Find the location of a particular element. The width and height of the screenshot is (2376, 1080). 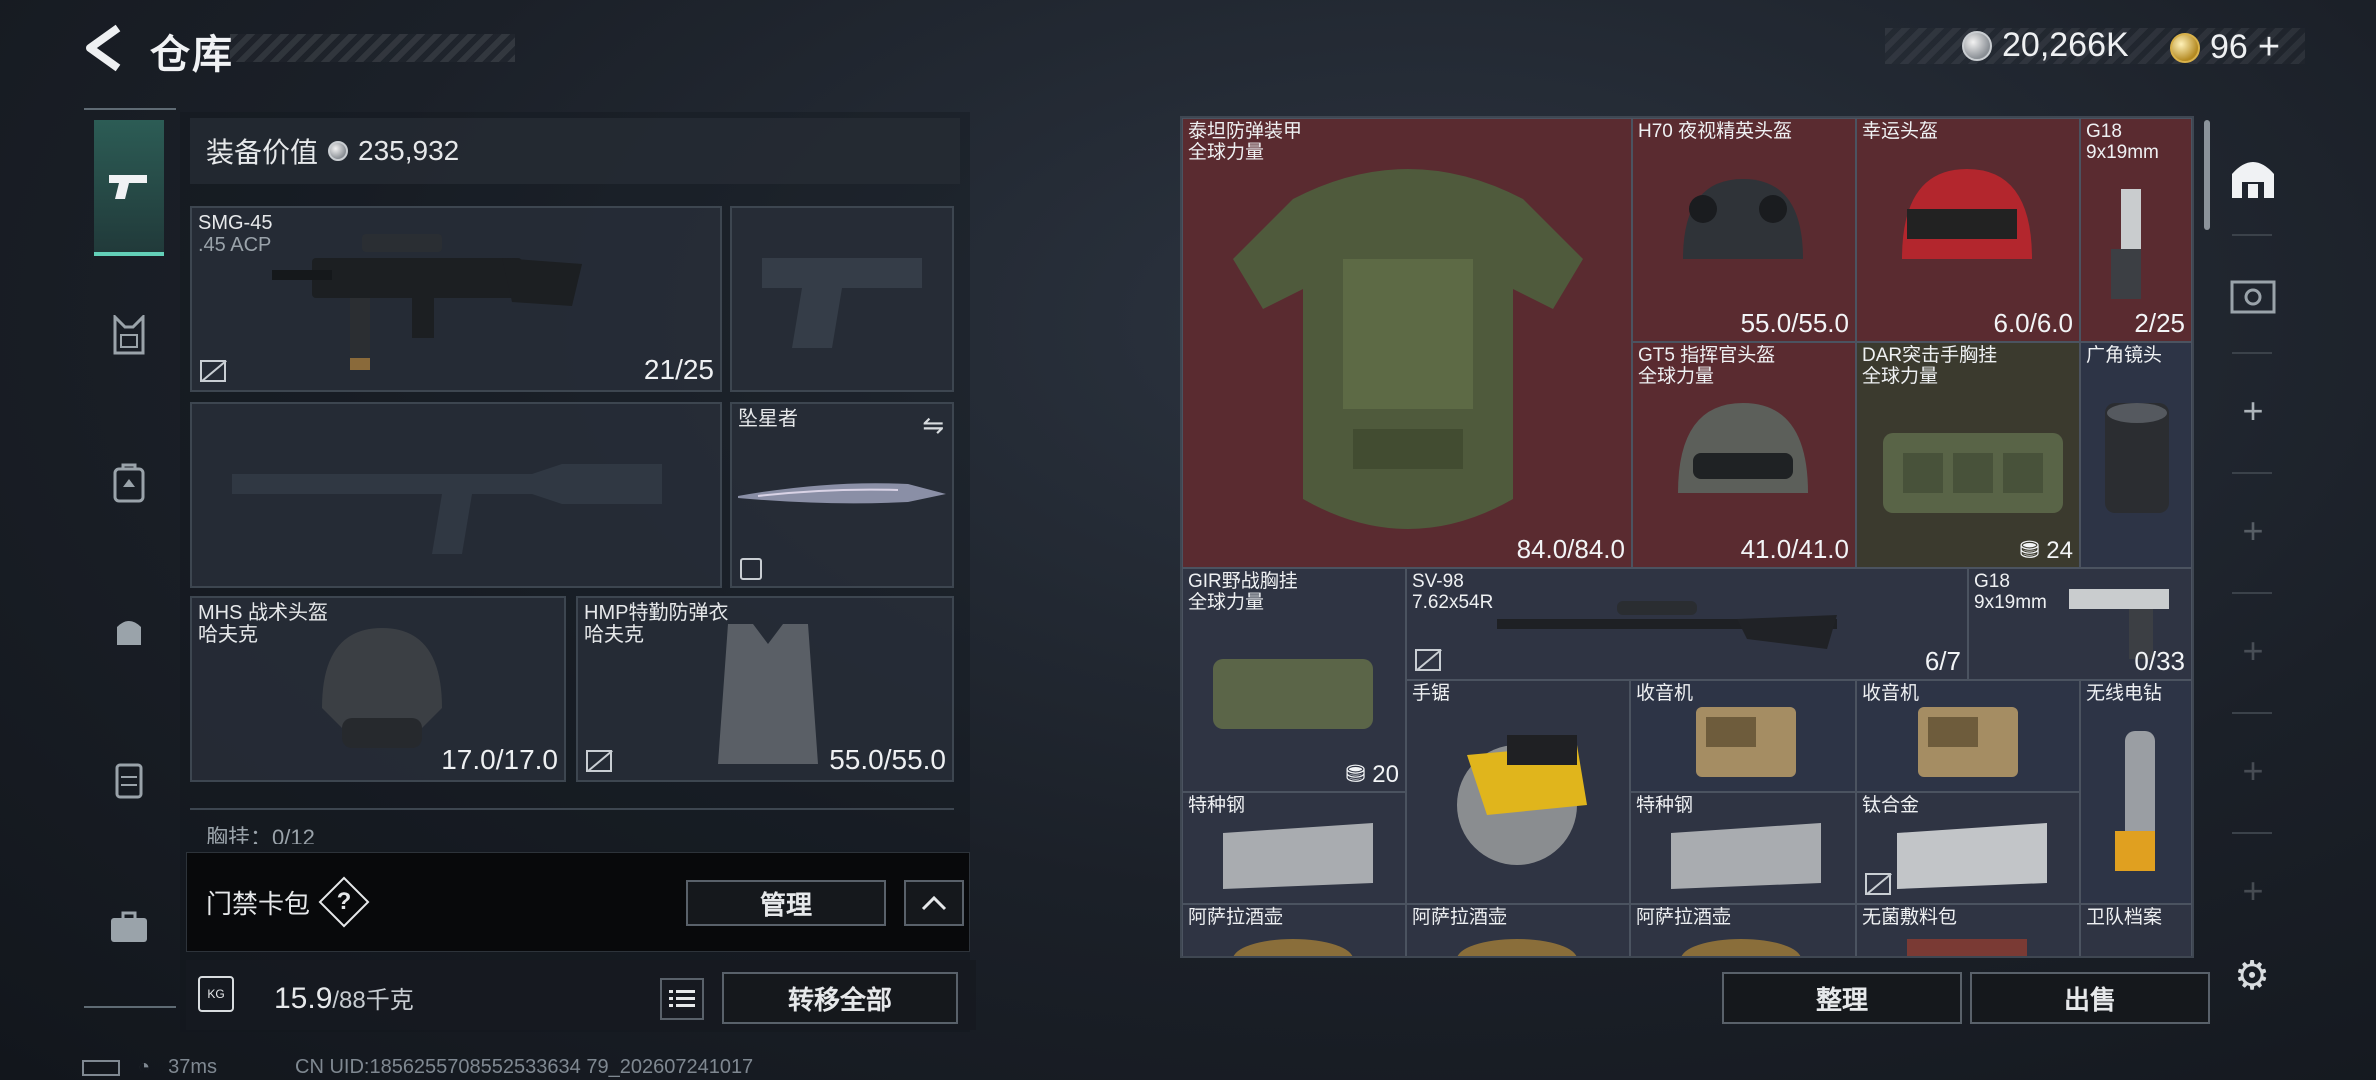

chest-rig-icon is located at coordinates (129, 335).